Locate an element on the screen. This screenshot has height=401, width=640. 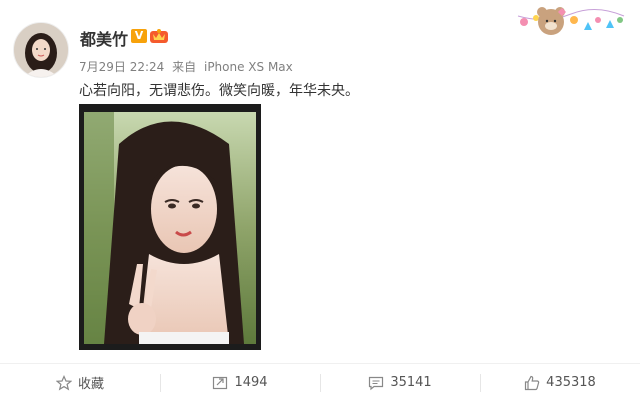
post-meta: 7月29日 22:24 来自 iPhone XS Max is located at coordinates (188, 66).